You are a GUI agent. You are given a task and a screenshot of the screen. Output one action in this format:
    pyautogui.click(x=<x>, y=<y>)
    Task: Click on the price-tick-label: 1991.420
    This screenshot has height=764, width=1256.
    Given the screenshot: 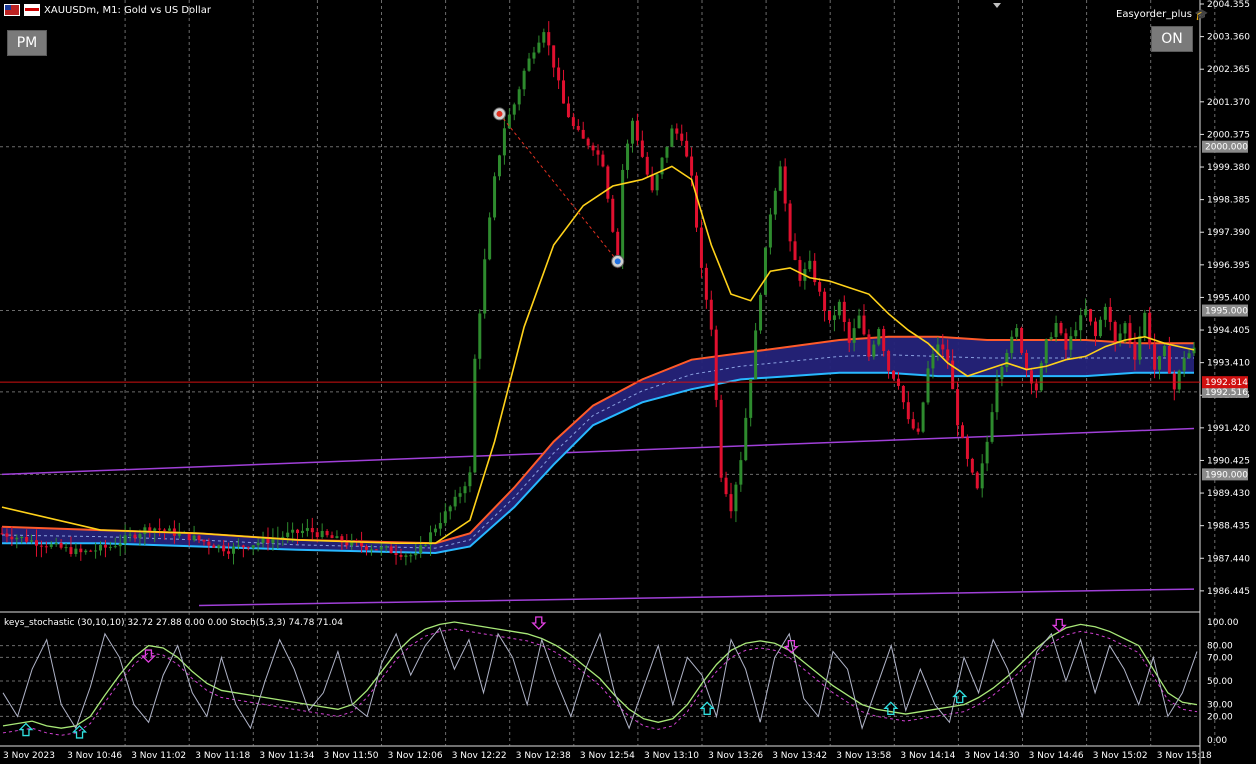 What is the action you would take?
    pyautogui.click(x=1228, y=429)
    